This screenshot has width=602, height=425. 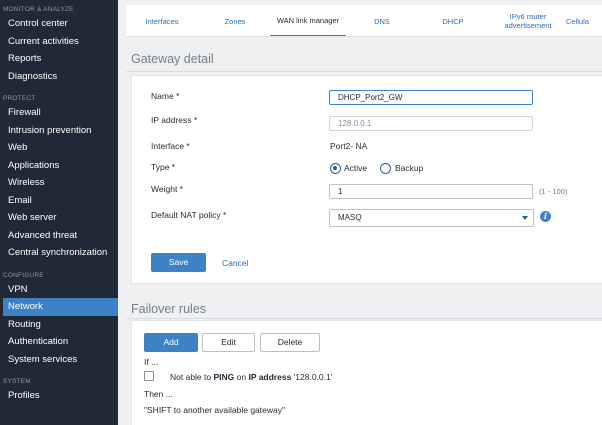 What do you see at coordinates (38, 9) in the screenshot?
I see `sidebar-section-monitor: MONITOR & ANALYZE` at bounding box center [38, 9].